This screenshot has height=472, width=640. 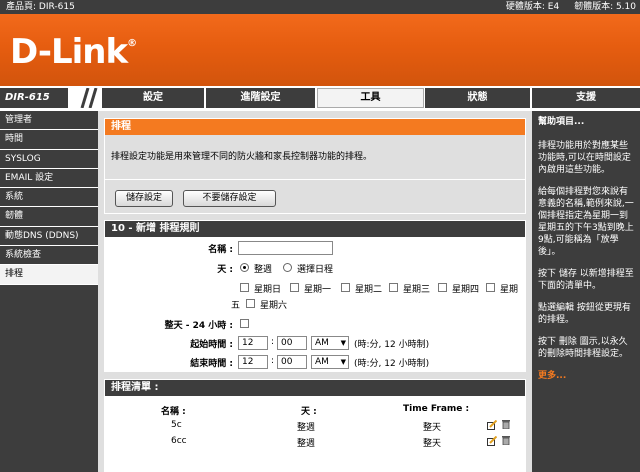 I want to click on tab-support: 支援, so click(x=586, y=98).